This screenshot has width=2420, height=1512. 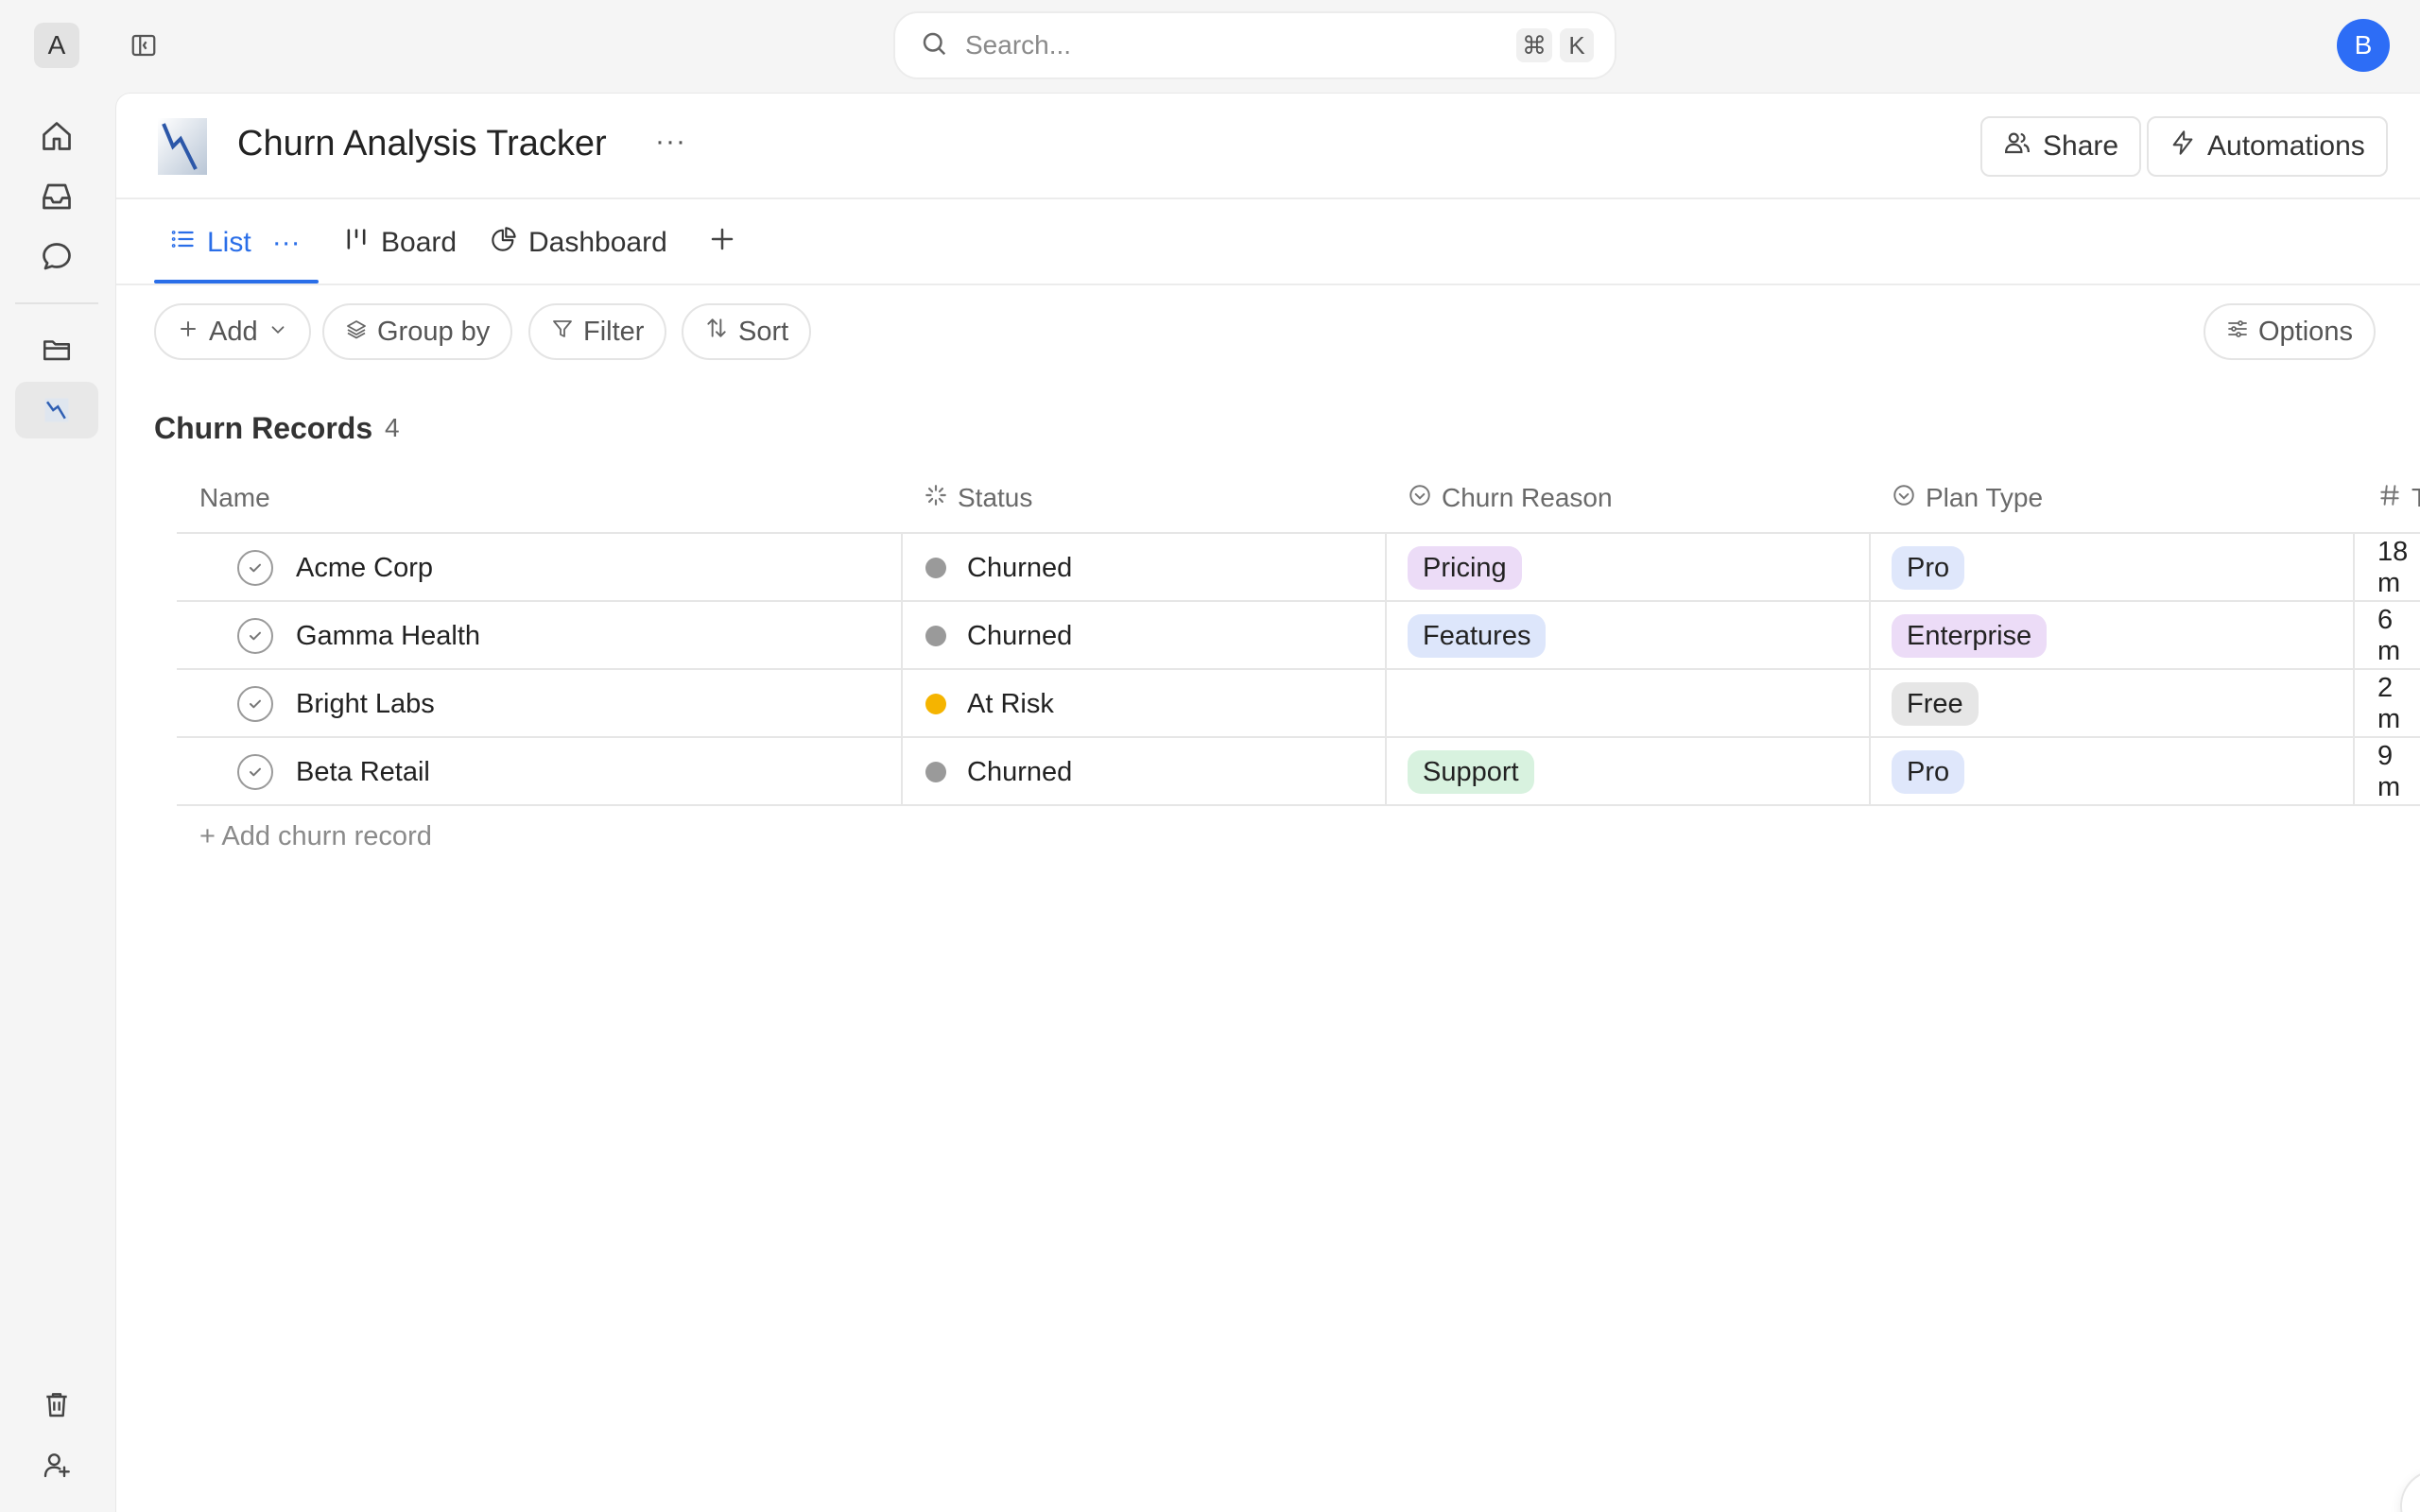 I want to click on record-name: Beta Retail, so click(x=363, y=772).